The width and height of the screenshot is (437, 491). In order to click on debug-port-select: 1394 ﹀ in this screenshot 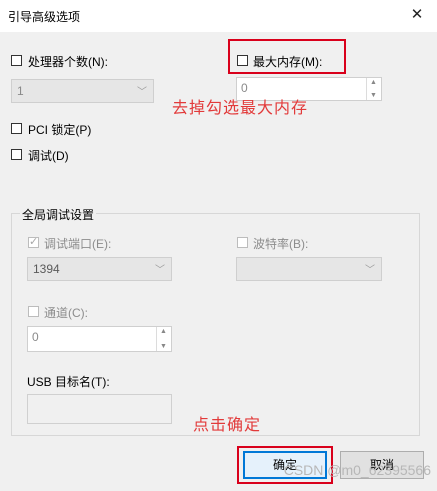, I will do `click(99, 269)`.